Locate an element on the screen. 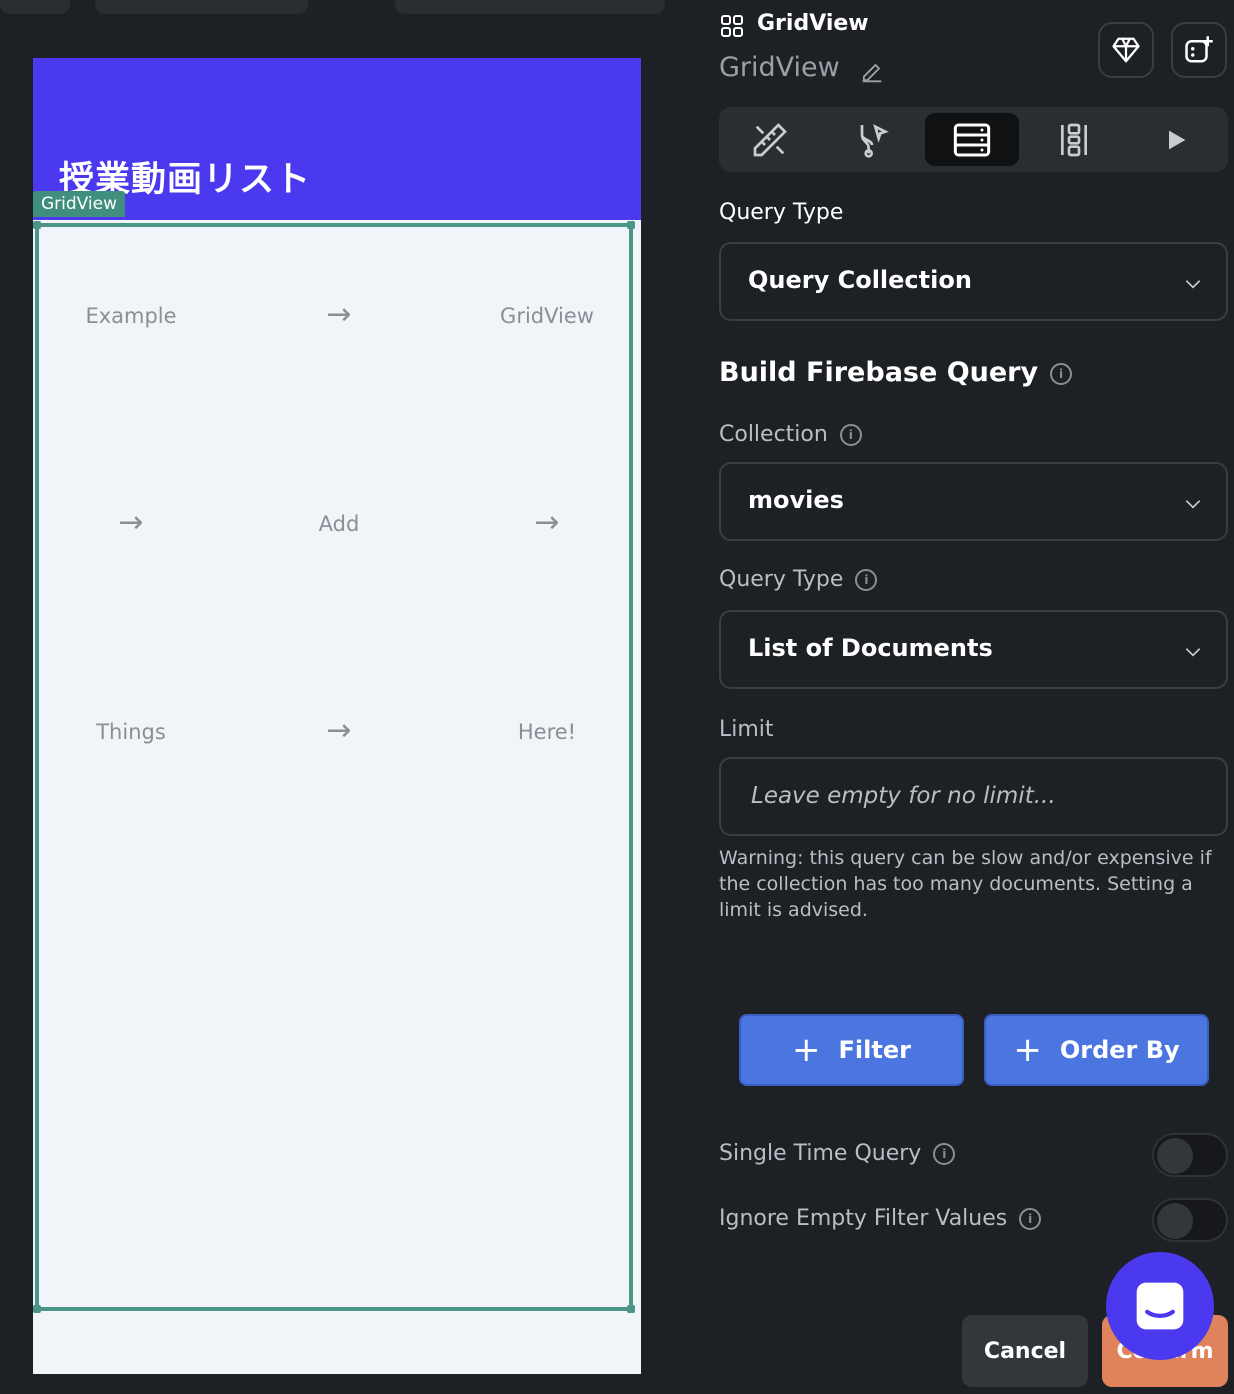  widget-type-title: GridView is located at coordinates (813, 23).